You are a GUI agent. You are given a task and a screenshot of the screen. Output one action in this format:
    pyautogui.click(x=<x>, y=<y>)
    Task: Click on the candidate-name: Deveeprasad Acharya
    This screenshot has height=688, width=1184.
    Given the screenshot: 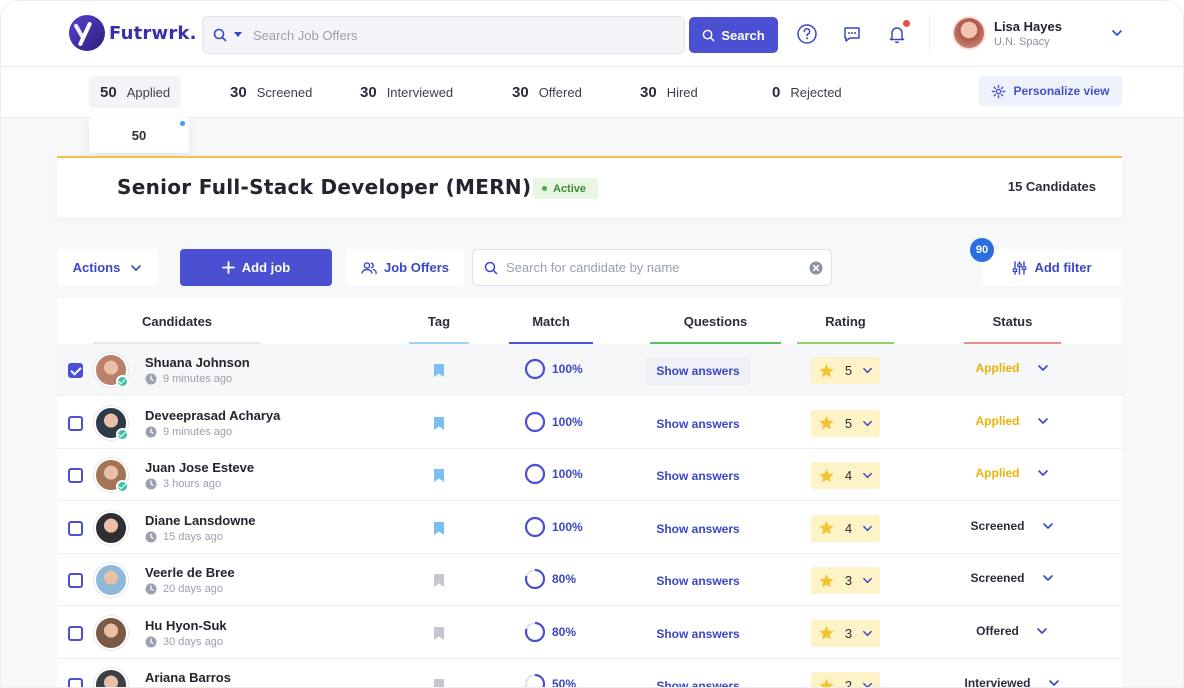 What is the action you would take?
    pyautogui.click(x=212, y=415)
    